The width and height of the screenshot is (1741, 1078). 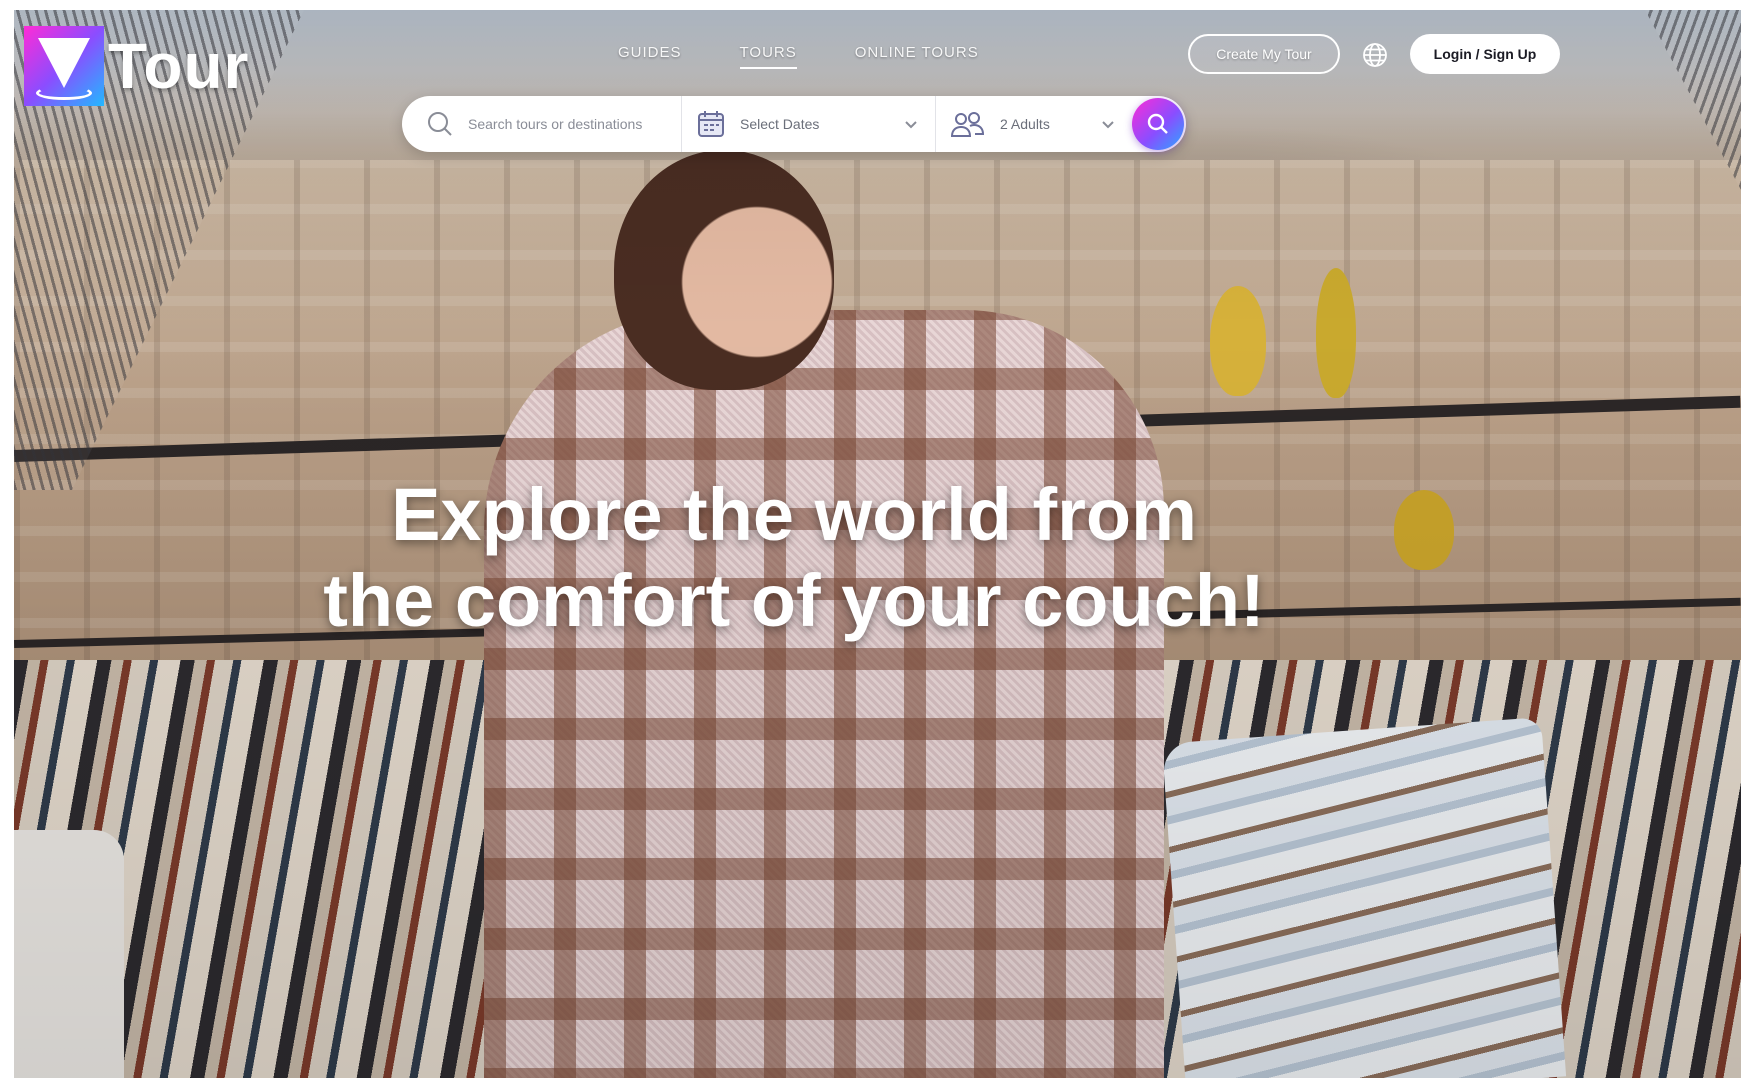 I want to click on nav-tours: TOURS, so click(x=768, y=56).